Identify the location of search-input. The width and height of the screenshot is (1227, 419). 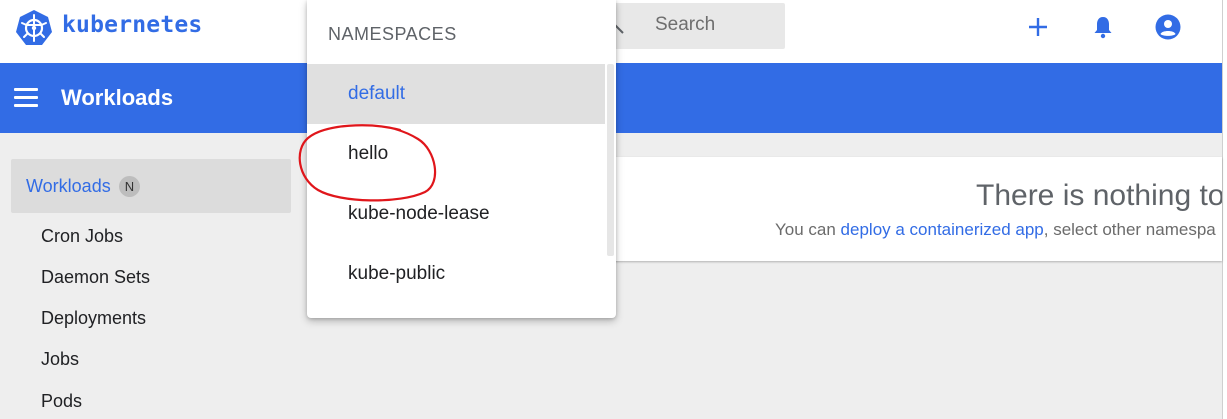
(715, 25).